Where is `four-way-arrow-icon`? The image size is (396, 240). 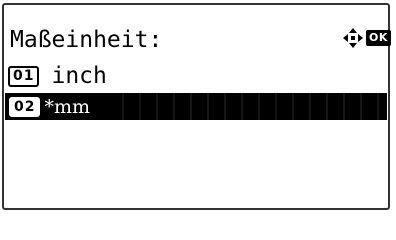
four-way-arrow-icon is located at coordinates (353, 38).